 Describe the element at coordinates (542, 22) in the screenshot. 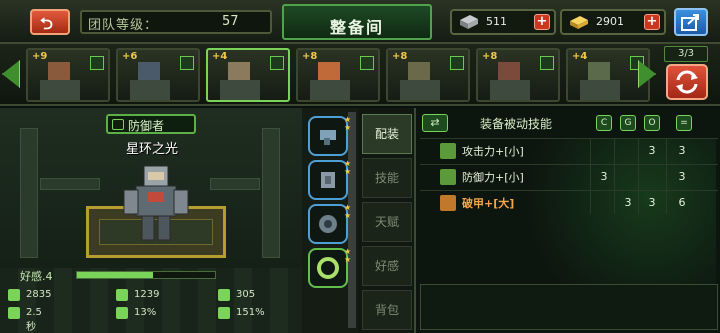

I see `add-steel-button: +` at that location.